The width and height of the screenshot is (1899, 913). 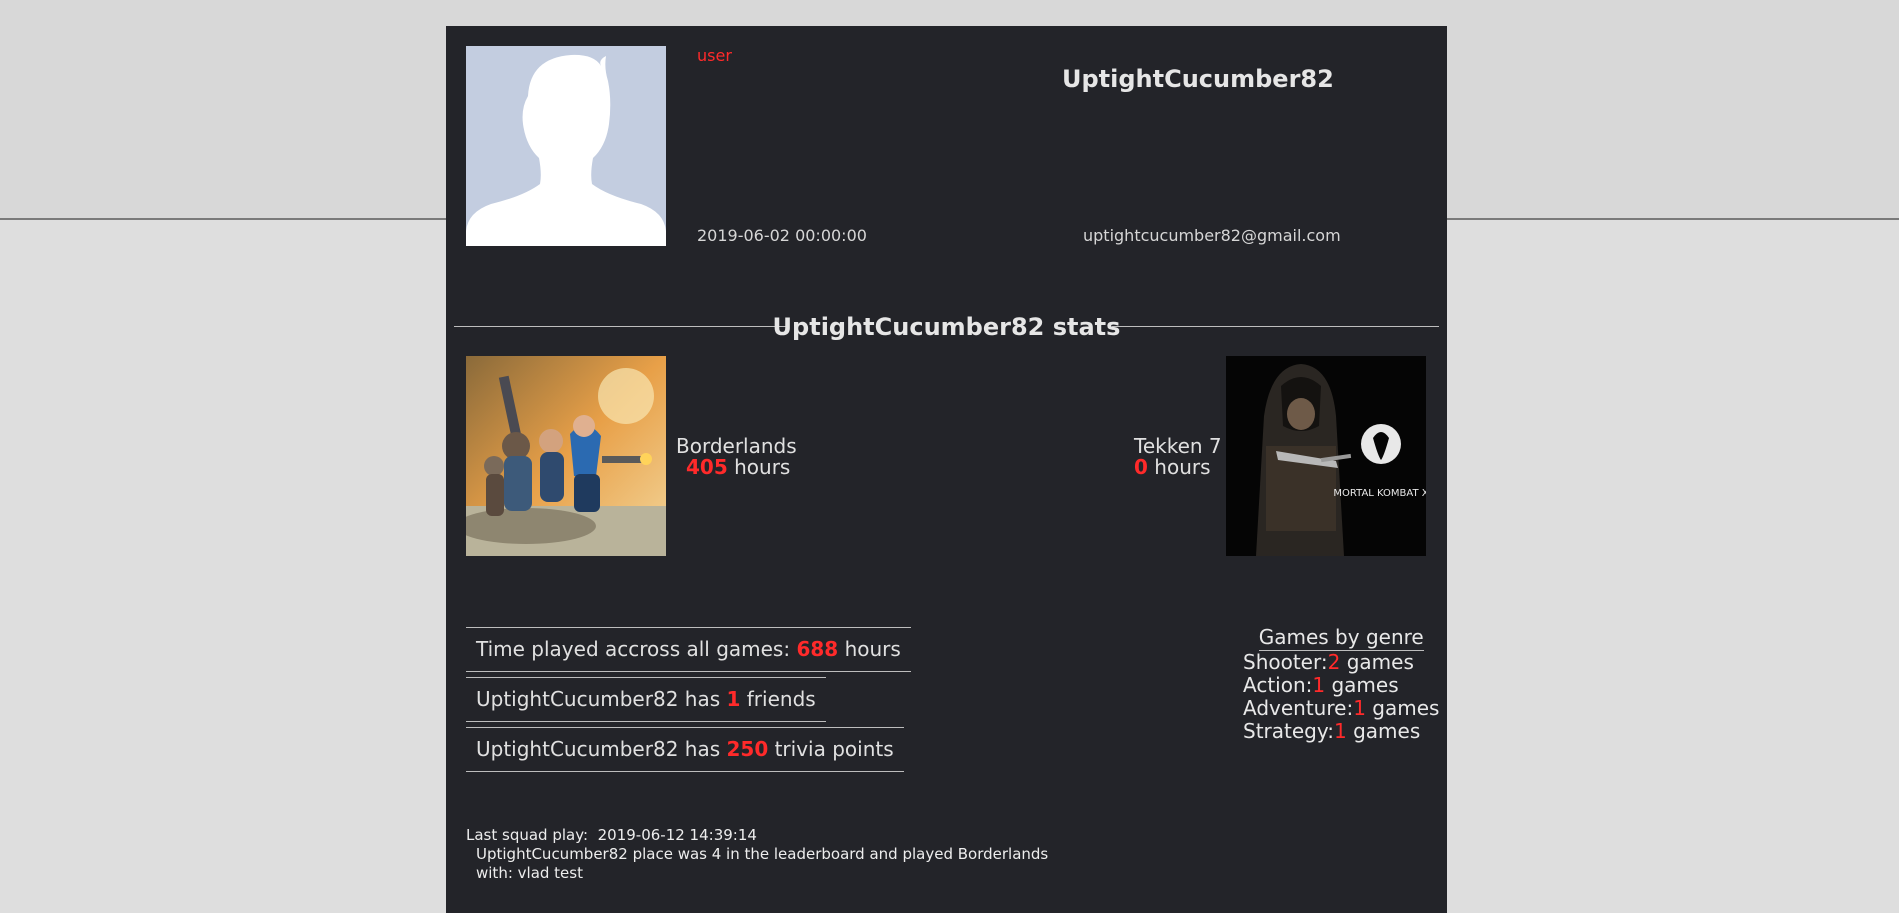 I want to click on game-tekken-info: Tekken 7 0 hours, so click(x=1178, y=457).